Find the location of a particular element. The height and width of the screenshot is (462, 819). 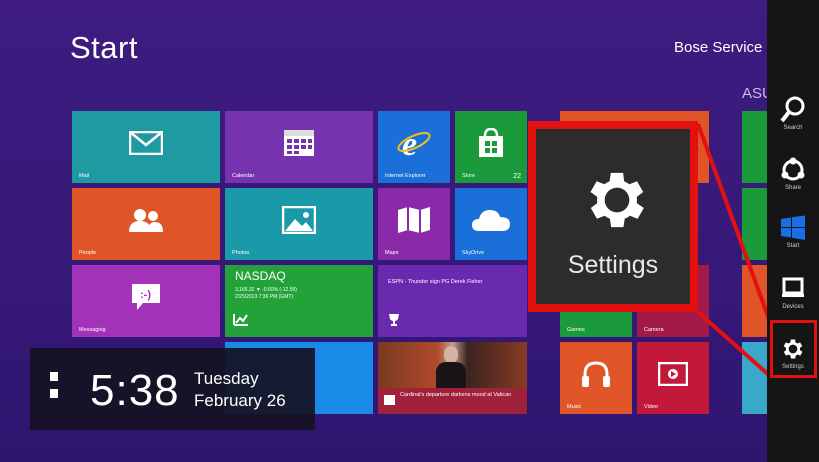

video-icon is located at coordinates (673, 374).